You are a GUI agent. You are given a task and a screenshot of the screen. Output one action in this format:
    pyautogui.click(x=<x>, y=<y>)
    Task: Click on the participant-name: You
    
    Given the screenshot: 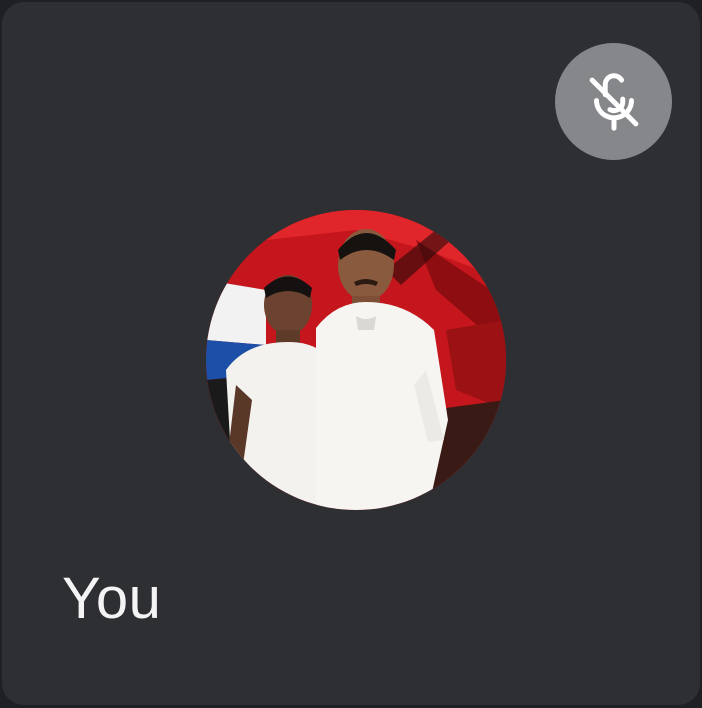 What is the action you would take?
    pyautogui.click(x=112, y=598)
    